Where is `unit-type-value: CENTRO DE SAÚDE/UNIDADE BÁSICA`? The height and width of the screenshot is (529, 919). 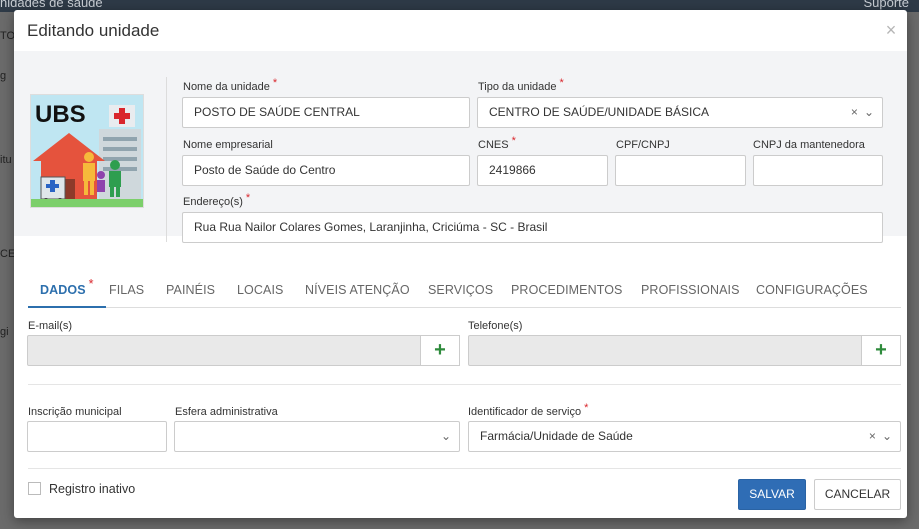 unit-type-value: CENTRO DE SAÚDE/UNIDADE BÁSICA is located at coordinates (599, 112).